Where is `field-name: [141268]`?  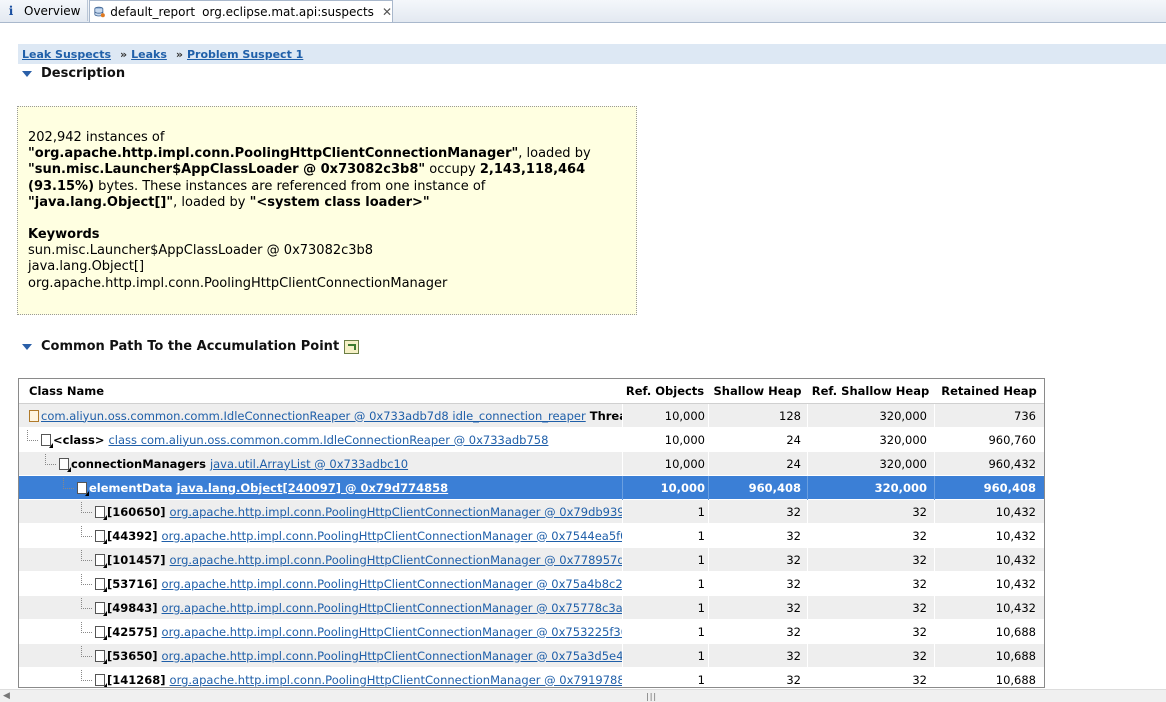
field-name: [141268] is located at coordinates (136, 679).